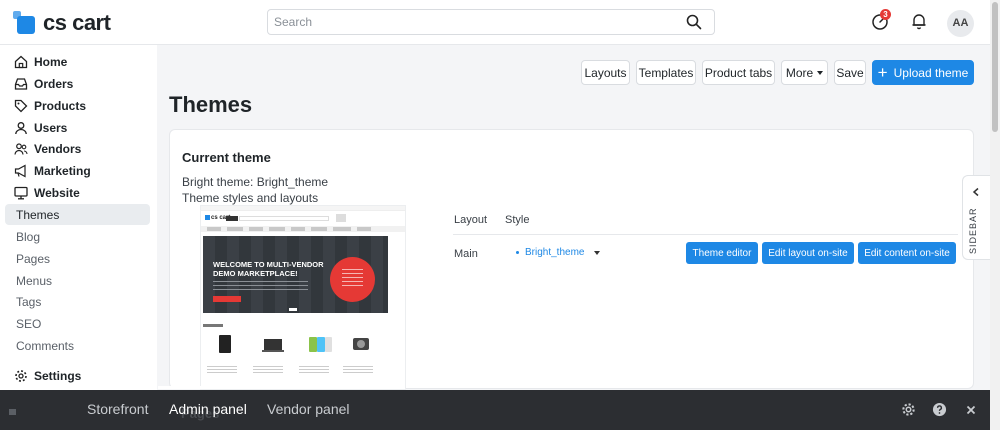 This screenshot has height=430, width=1000. I want to click on sidebar-item-label: Menus, so click(34, 280).